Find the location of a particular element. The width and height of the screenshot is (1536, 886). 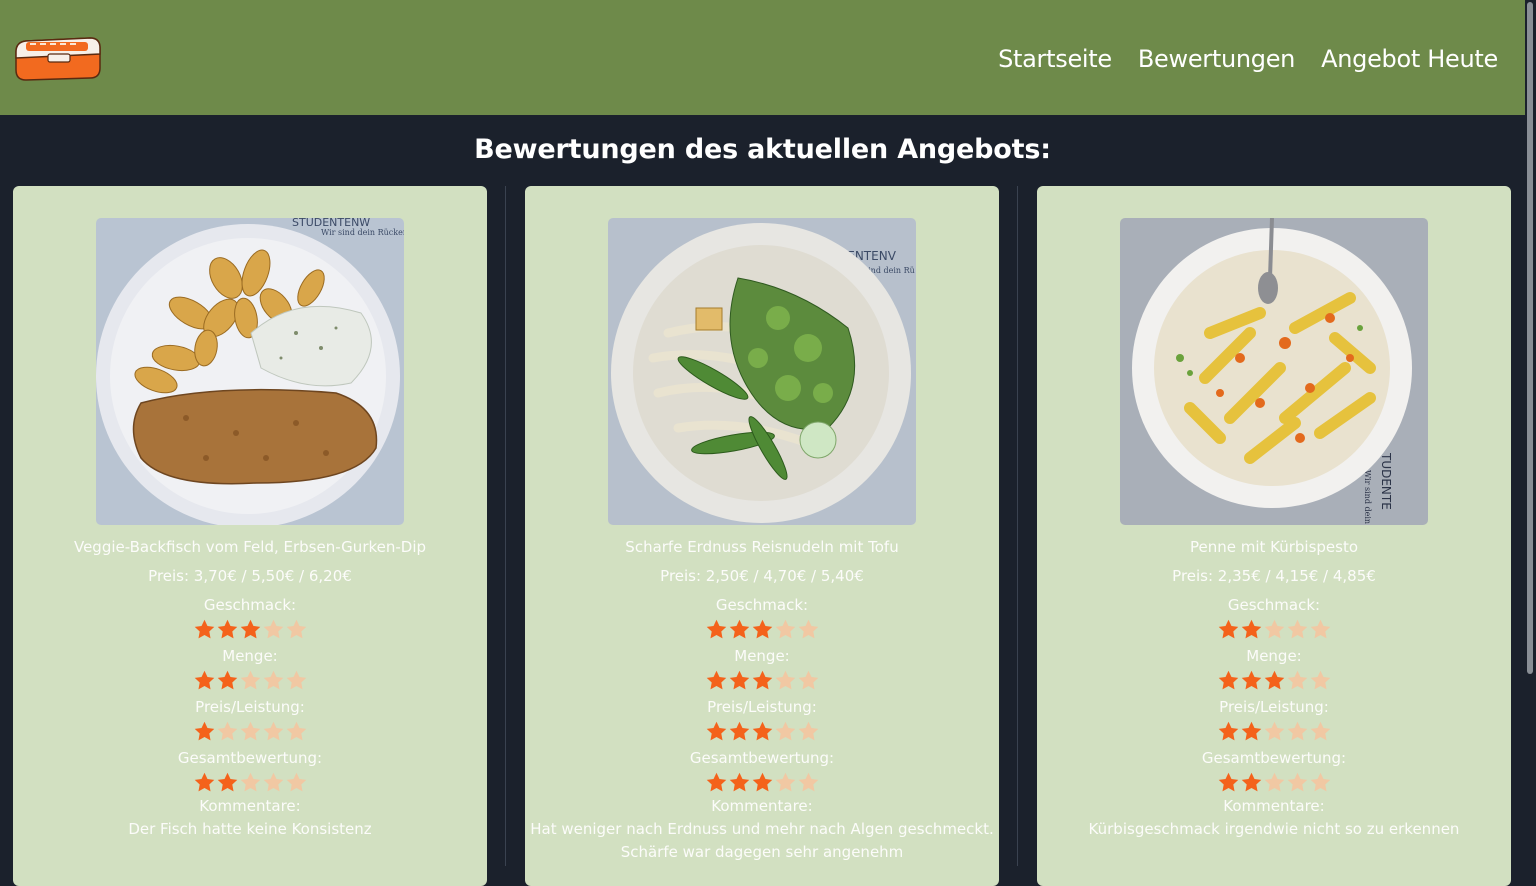

scrollbar-thumb is located at coordinates (1530, 338).